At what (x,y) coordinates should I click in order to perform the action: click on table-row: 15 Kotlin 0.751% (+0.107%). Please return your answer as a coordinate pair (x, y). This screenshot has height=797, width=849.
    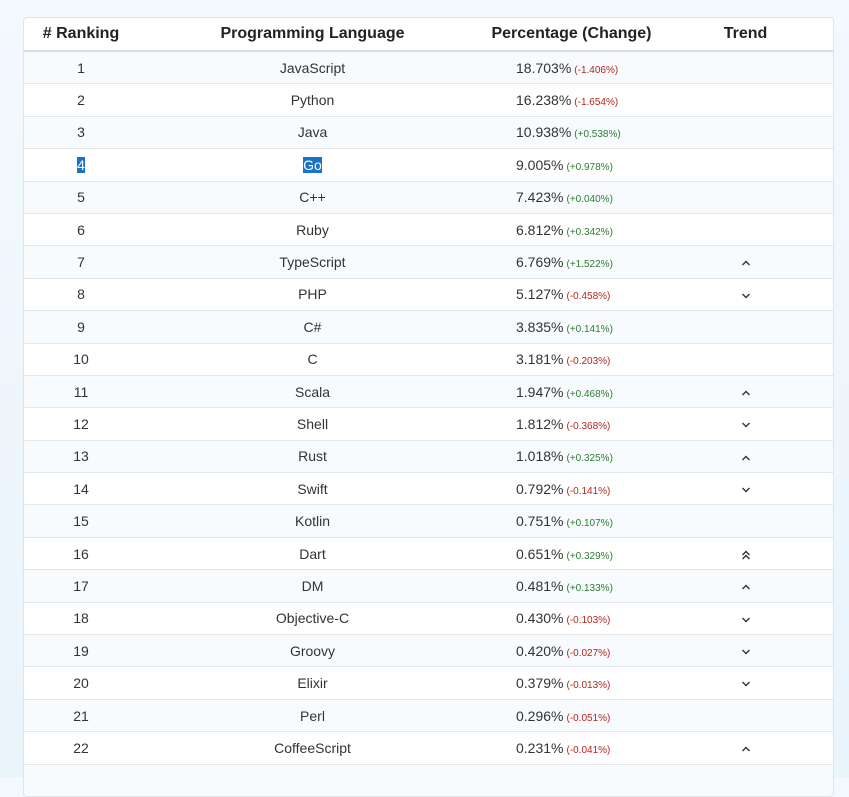
    Looking at the image, I should click on (428, 521).